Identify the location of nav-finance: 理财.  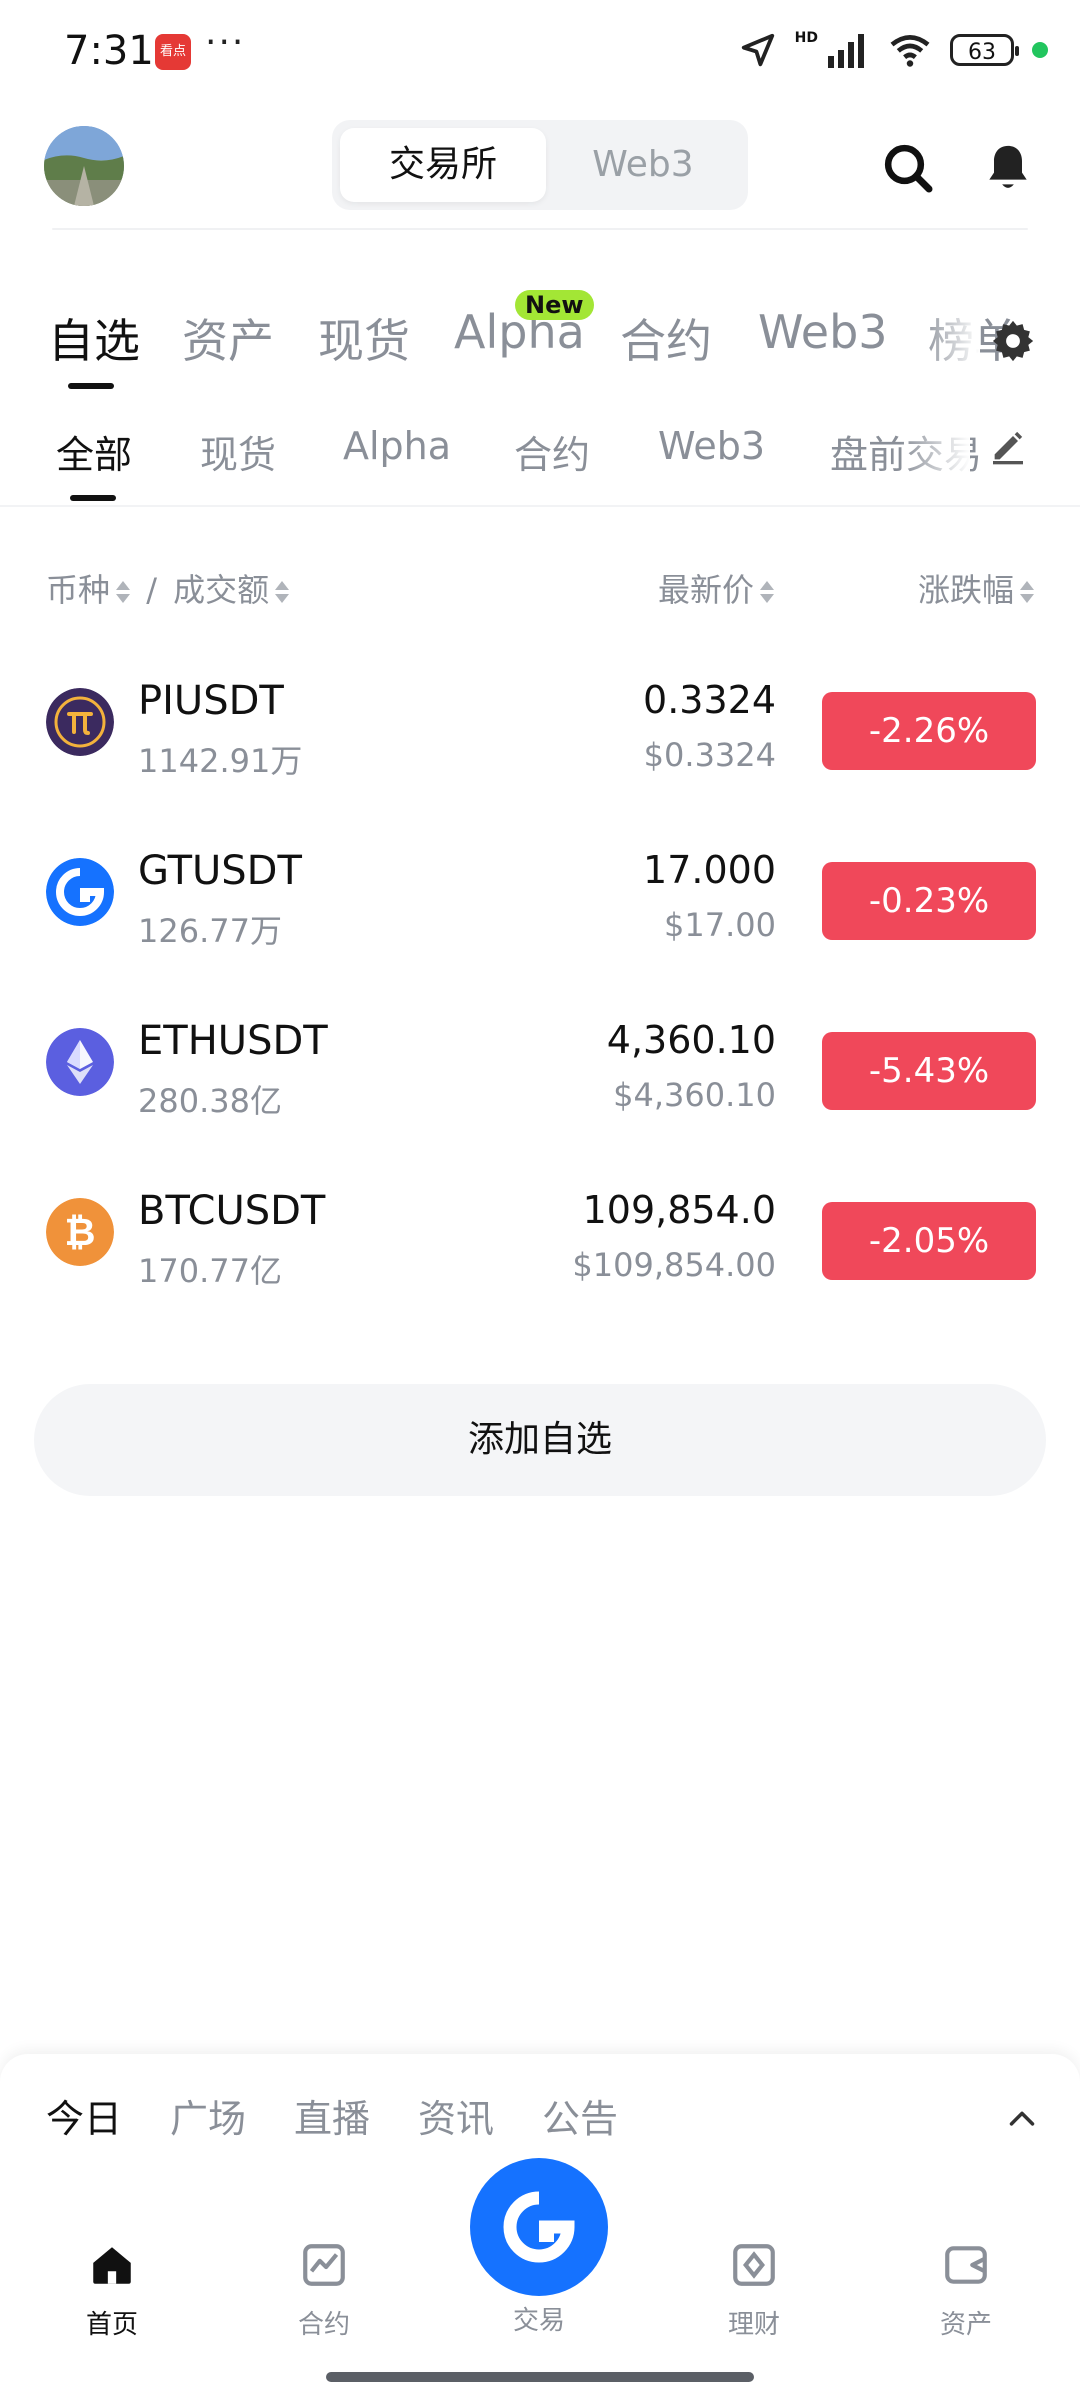
(754, 2290).